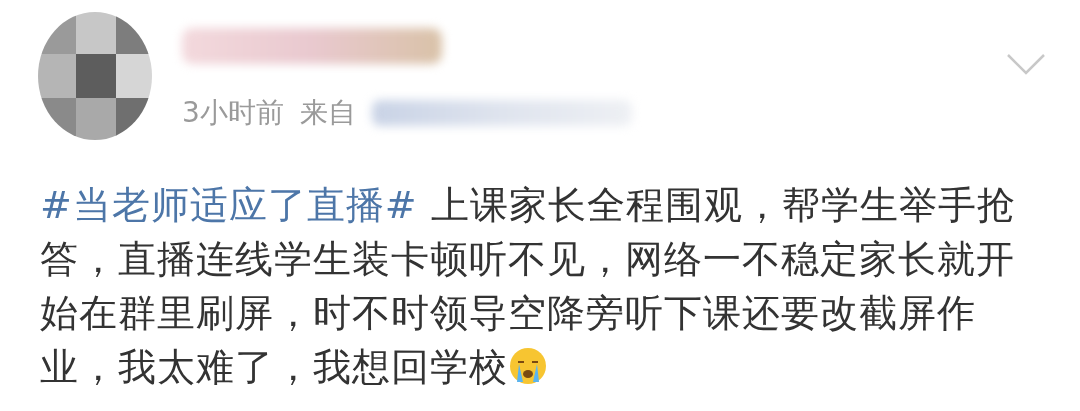 The width and height of the screenshot is (1080, 411). What do you see at coordinates (233, 113) in the screenshot?
I see `post-time: 3小时前` at bounding box center [233, 113].